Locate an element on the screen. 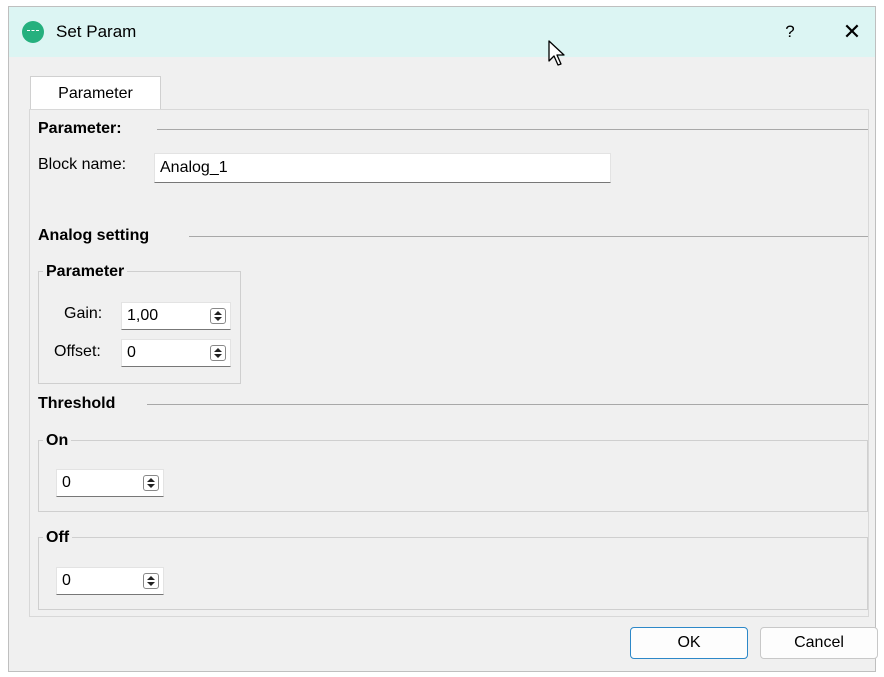  parameter-section-divider is located at coordinates (512, 129).